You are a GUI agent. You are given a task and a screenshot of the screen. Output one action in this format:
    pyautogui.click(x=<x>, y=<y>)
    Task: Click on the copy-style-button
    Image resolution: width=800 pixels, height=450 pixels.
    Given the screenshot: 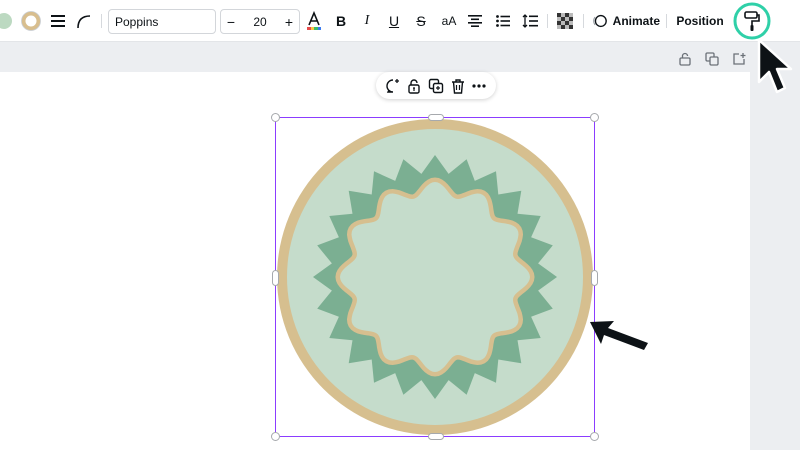 What is the action you would take?
    pyautogui.click(x=752, y=21)
    